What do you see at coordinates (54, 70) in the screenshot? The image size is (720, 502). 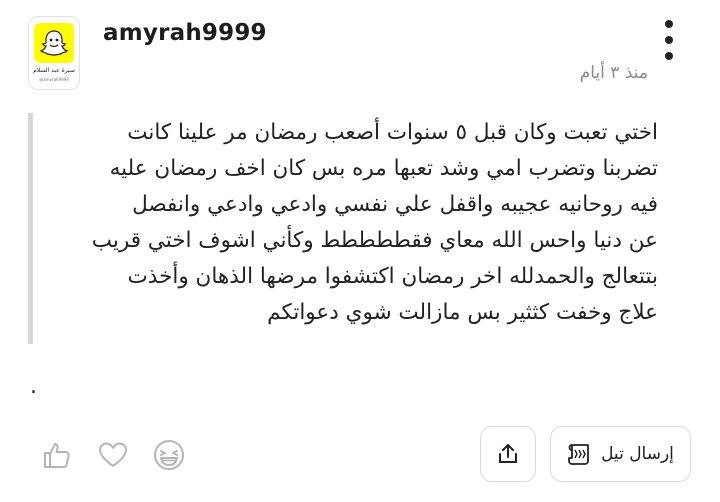 I see `avatar-caption: سيرة عبد السلام` at bounding box center [54, 70].